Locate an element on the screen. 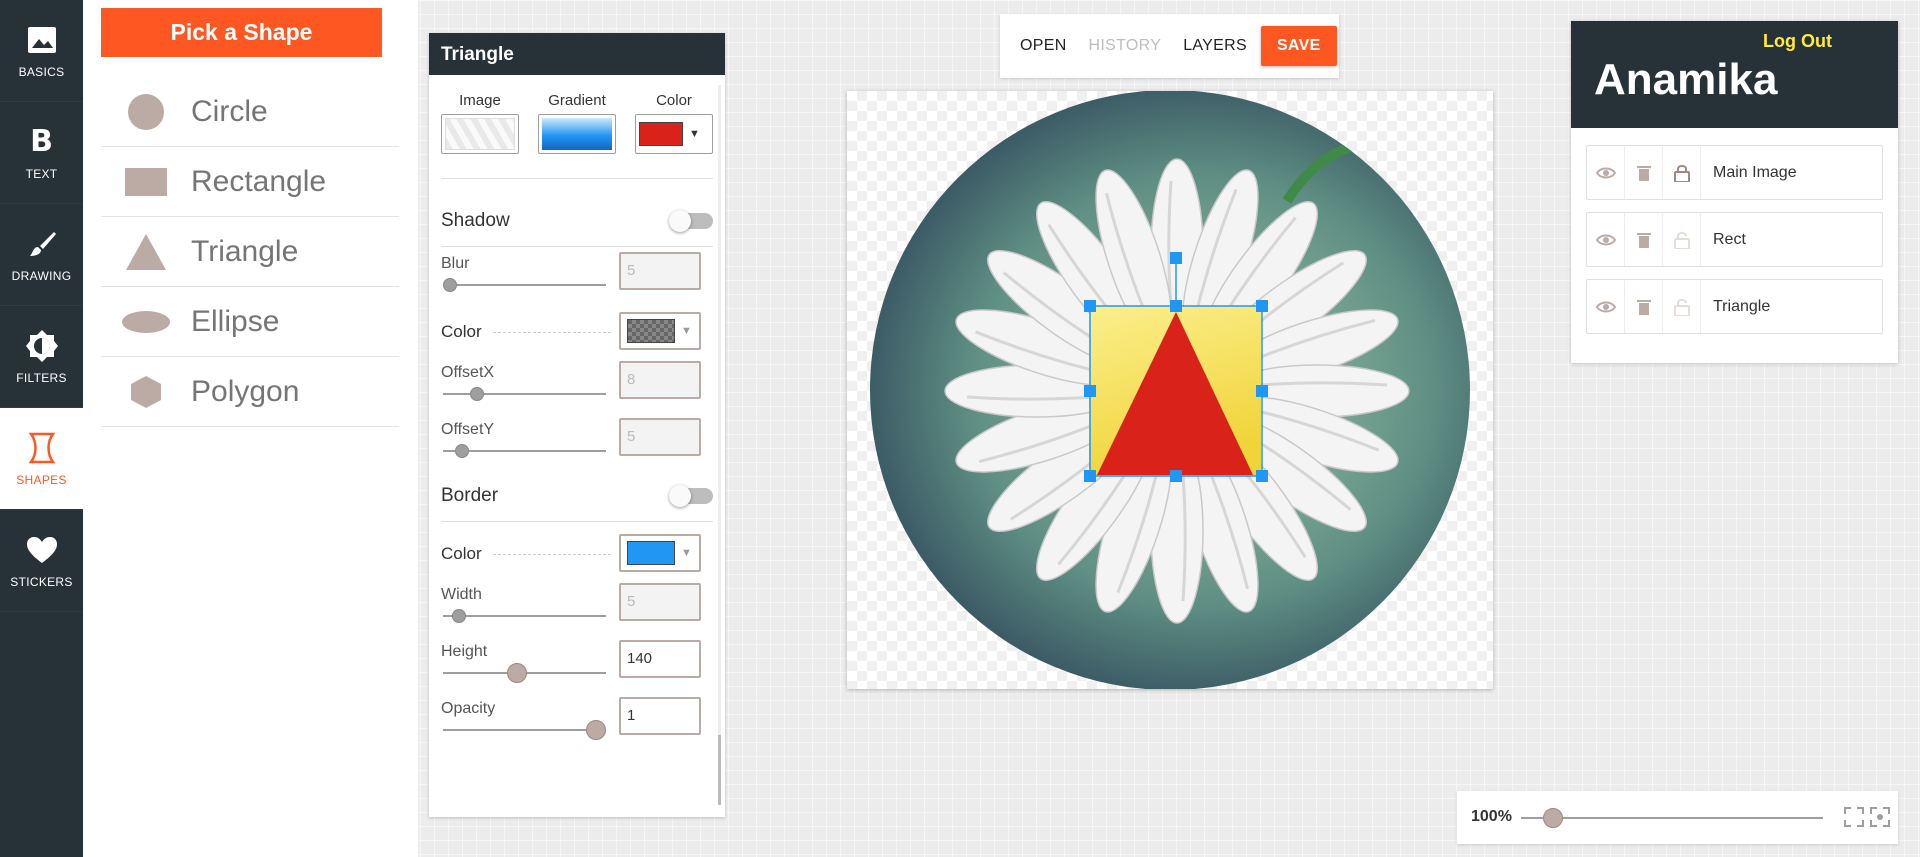 The width and height of the screenshot is (1920, 857). layer-list: Main Image Rect Triangle is located at coordinates (1734, 231).